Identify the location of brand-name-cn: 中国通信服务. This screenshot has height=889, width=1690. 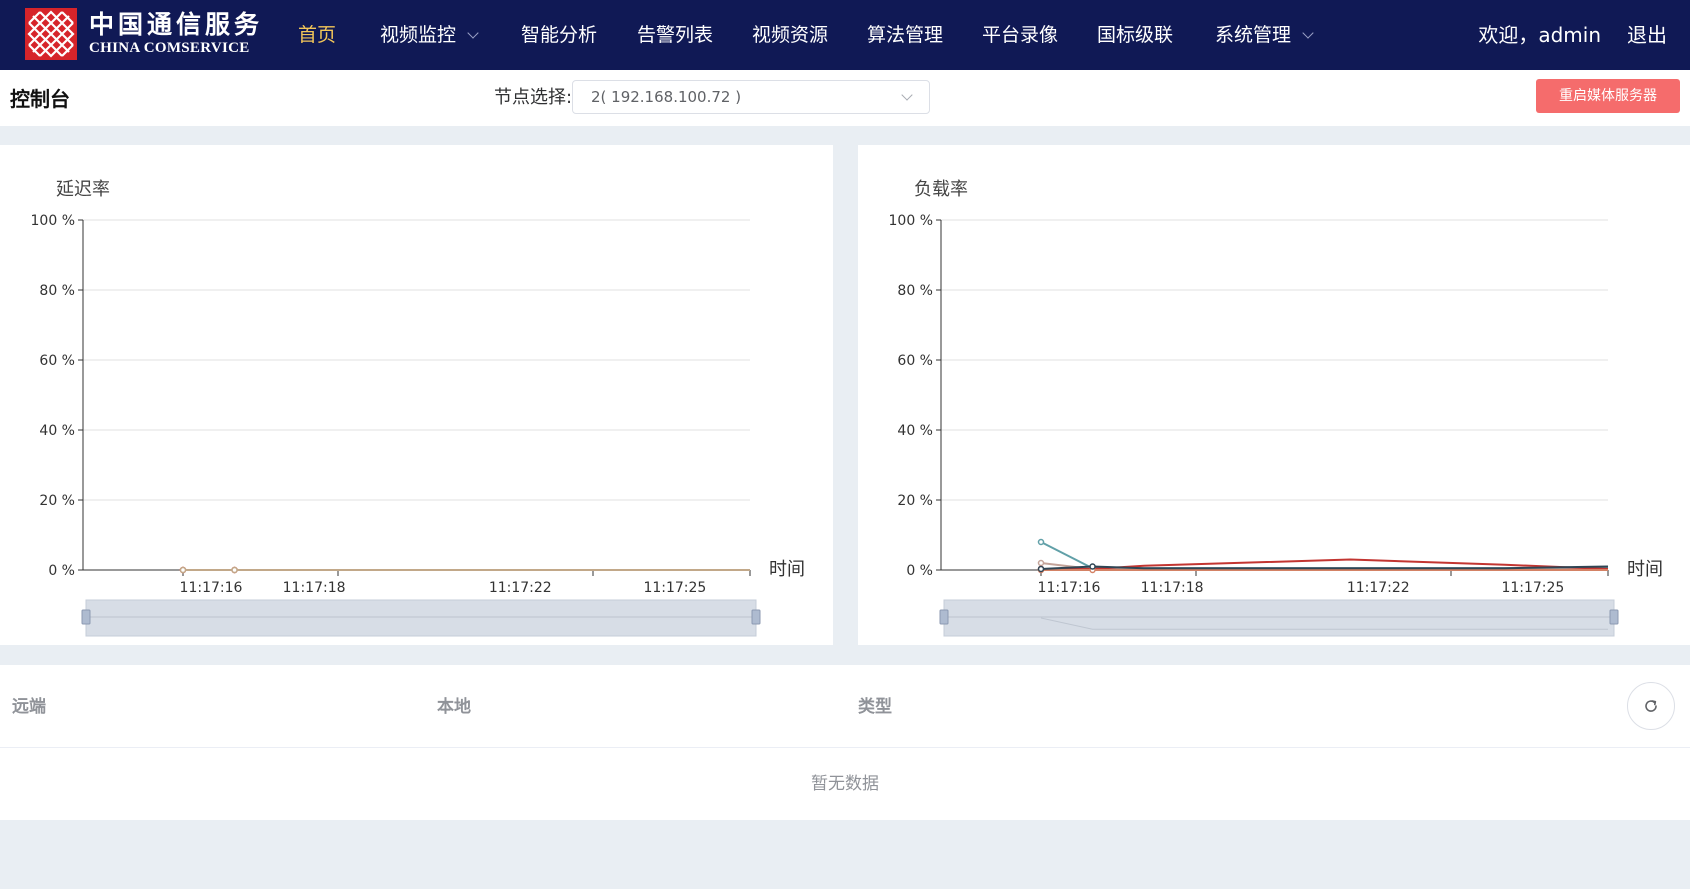
(176, 24).